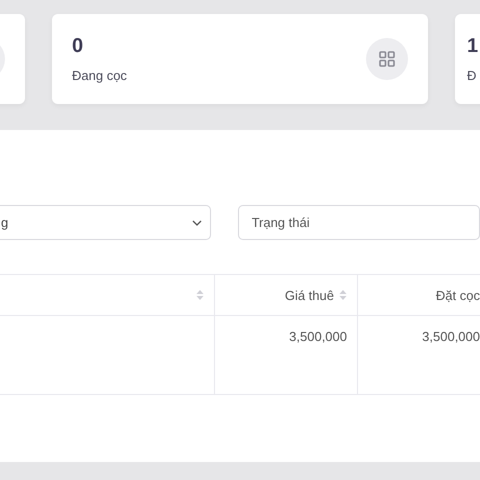  What do you see at coordinates (105, 222) in the screenshot?
I see `select-field: g` at bounding box center [105, 222].